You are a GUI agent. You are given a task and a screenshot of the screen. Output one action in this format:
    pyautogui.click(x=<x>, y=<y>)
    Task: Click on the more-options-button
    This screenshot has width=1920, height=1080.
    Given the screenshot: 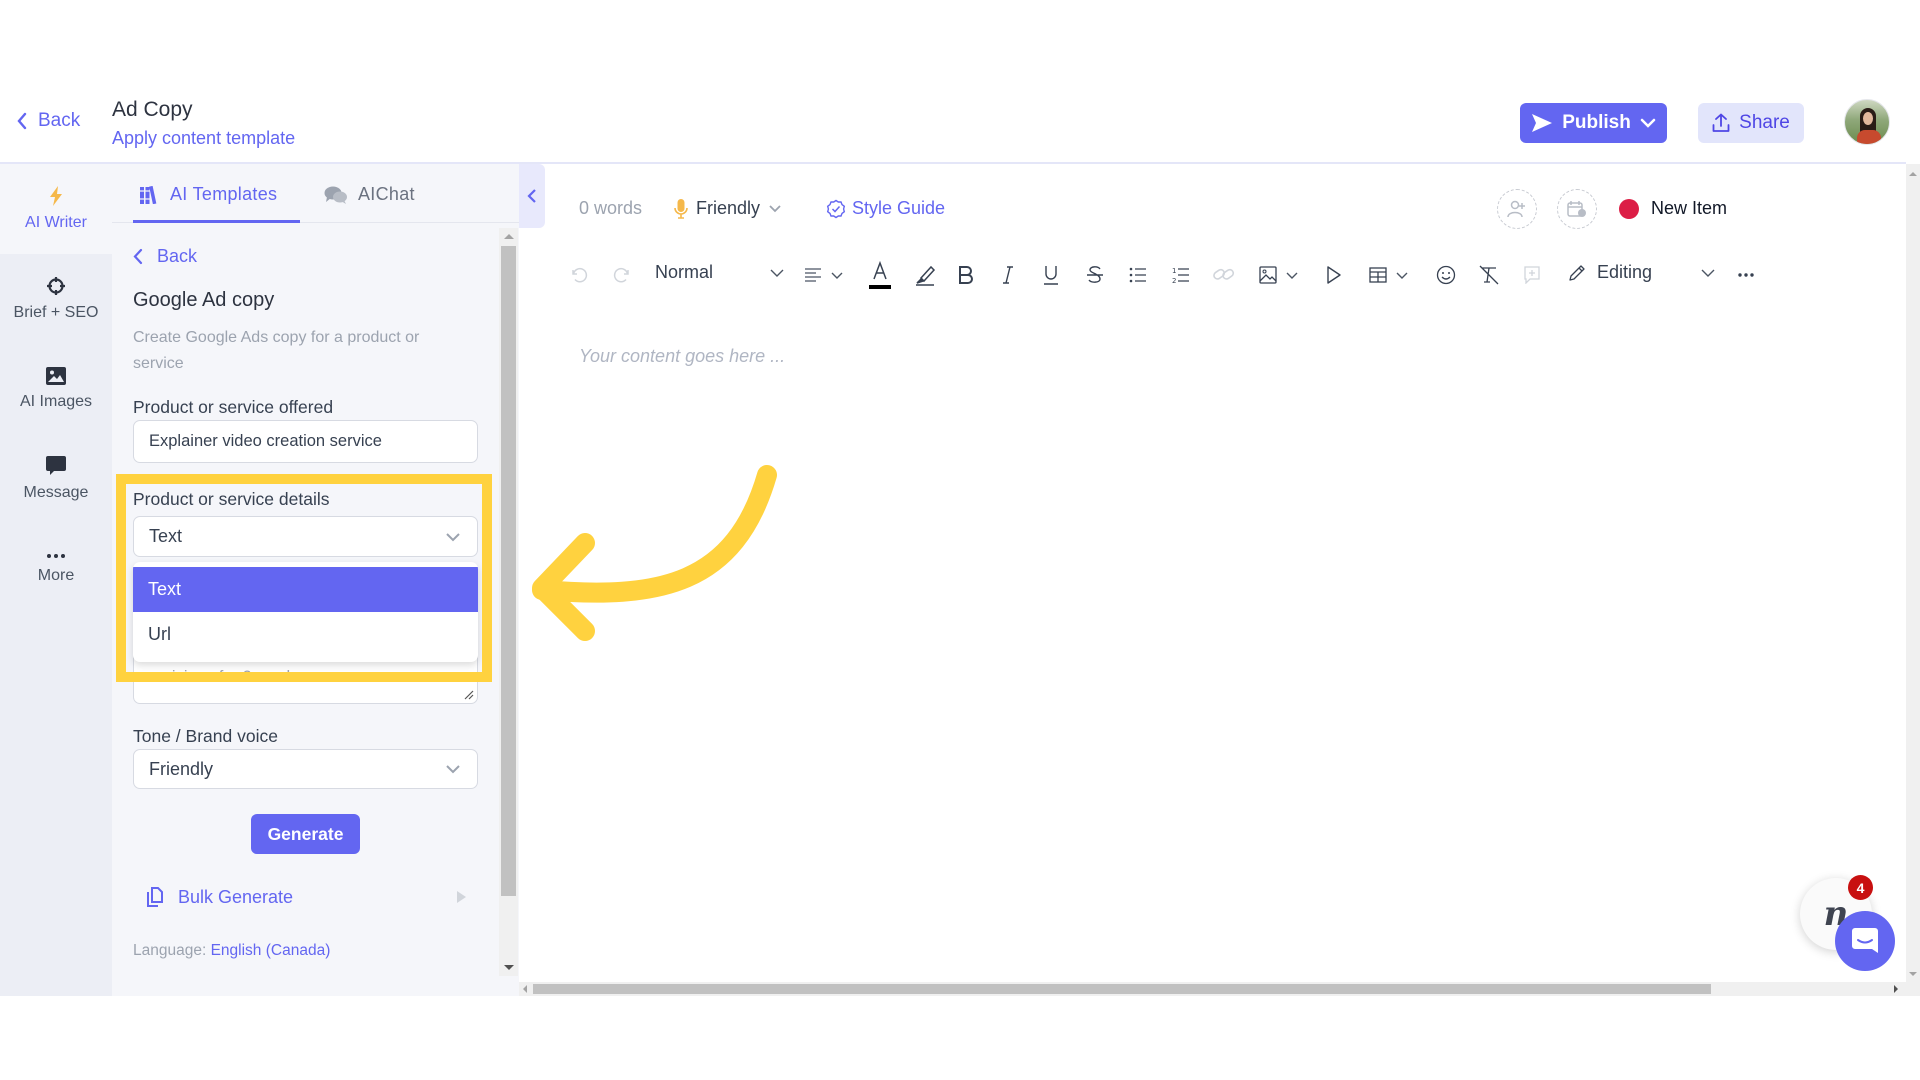 What is the action you would take?
    pyautogui.click(x=1746, y=275)
    